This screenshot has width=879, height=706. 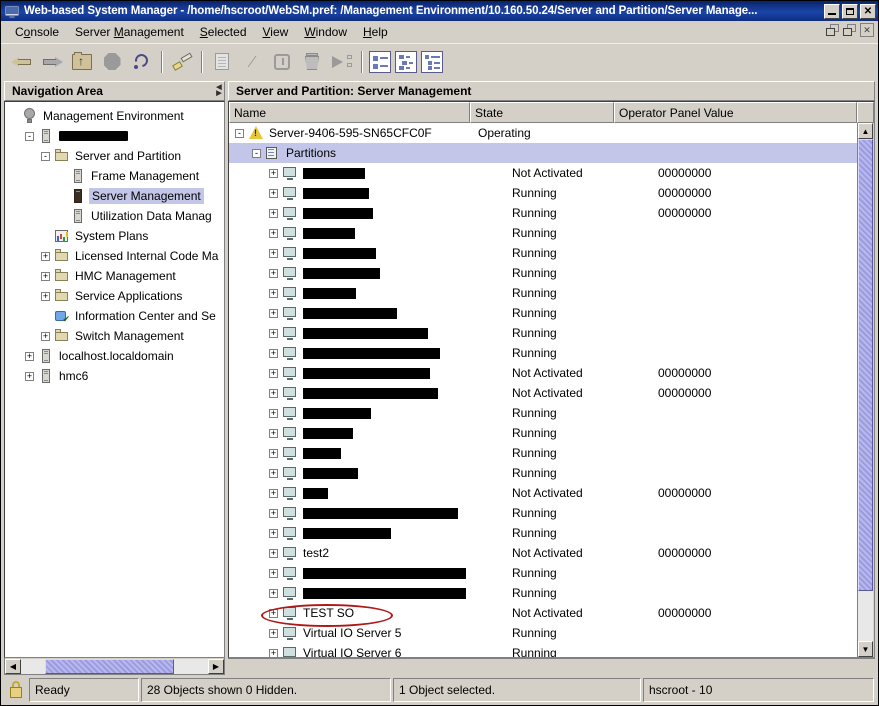 What do you see at coordinates (142, 62) in the screenshot?
I see `reload-button` at bounding box center [142, 62].